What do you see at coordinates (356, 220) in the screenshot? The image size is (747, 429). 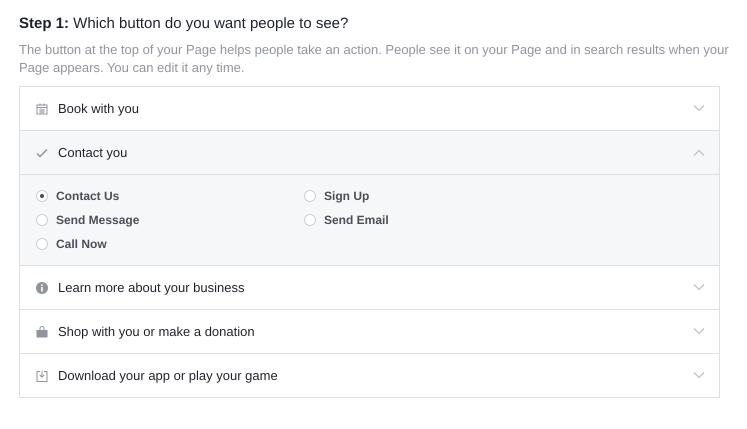 I see `option-label: Send Email` at bounding box center [356, 220].